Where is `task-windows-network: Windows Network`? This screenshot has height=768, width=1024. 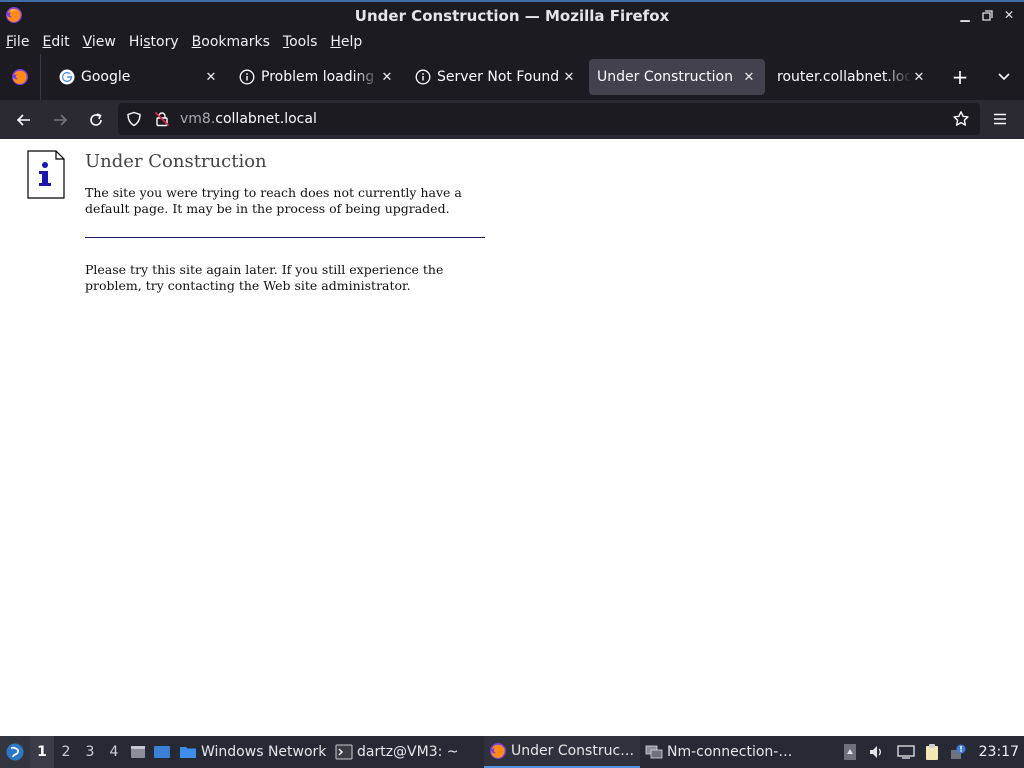 task-windows-network: Windows Network is located at coordinates (252, 752).